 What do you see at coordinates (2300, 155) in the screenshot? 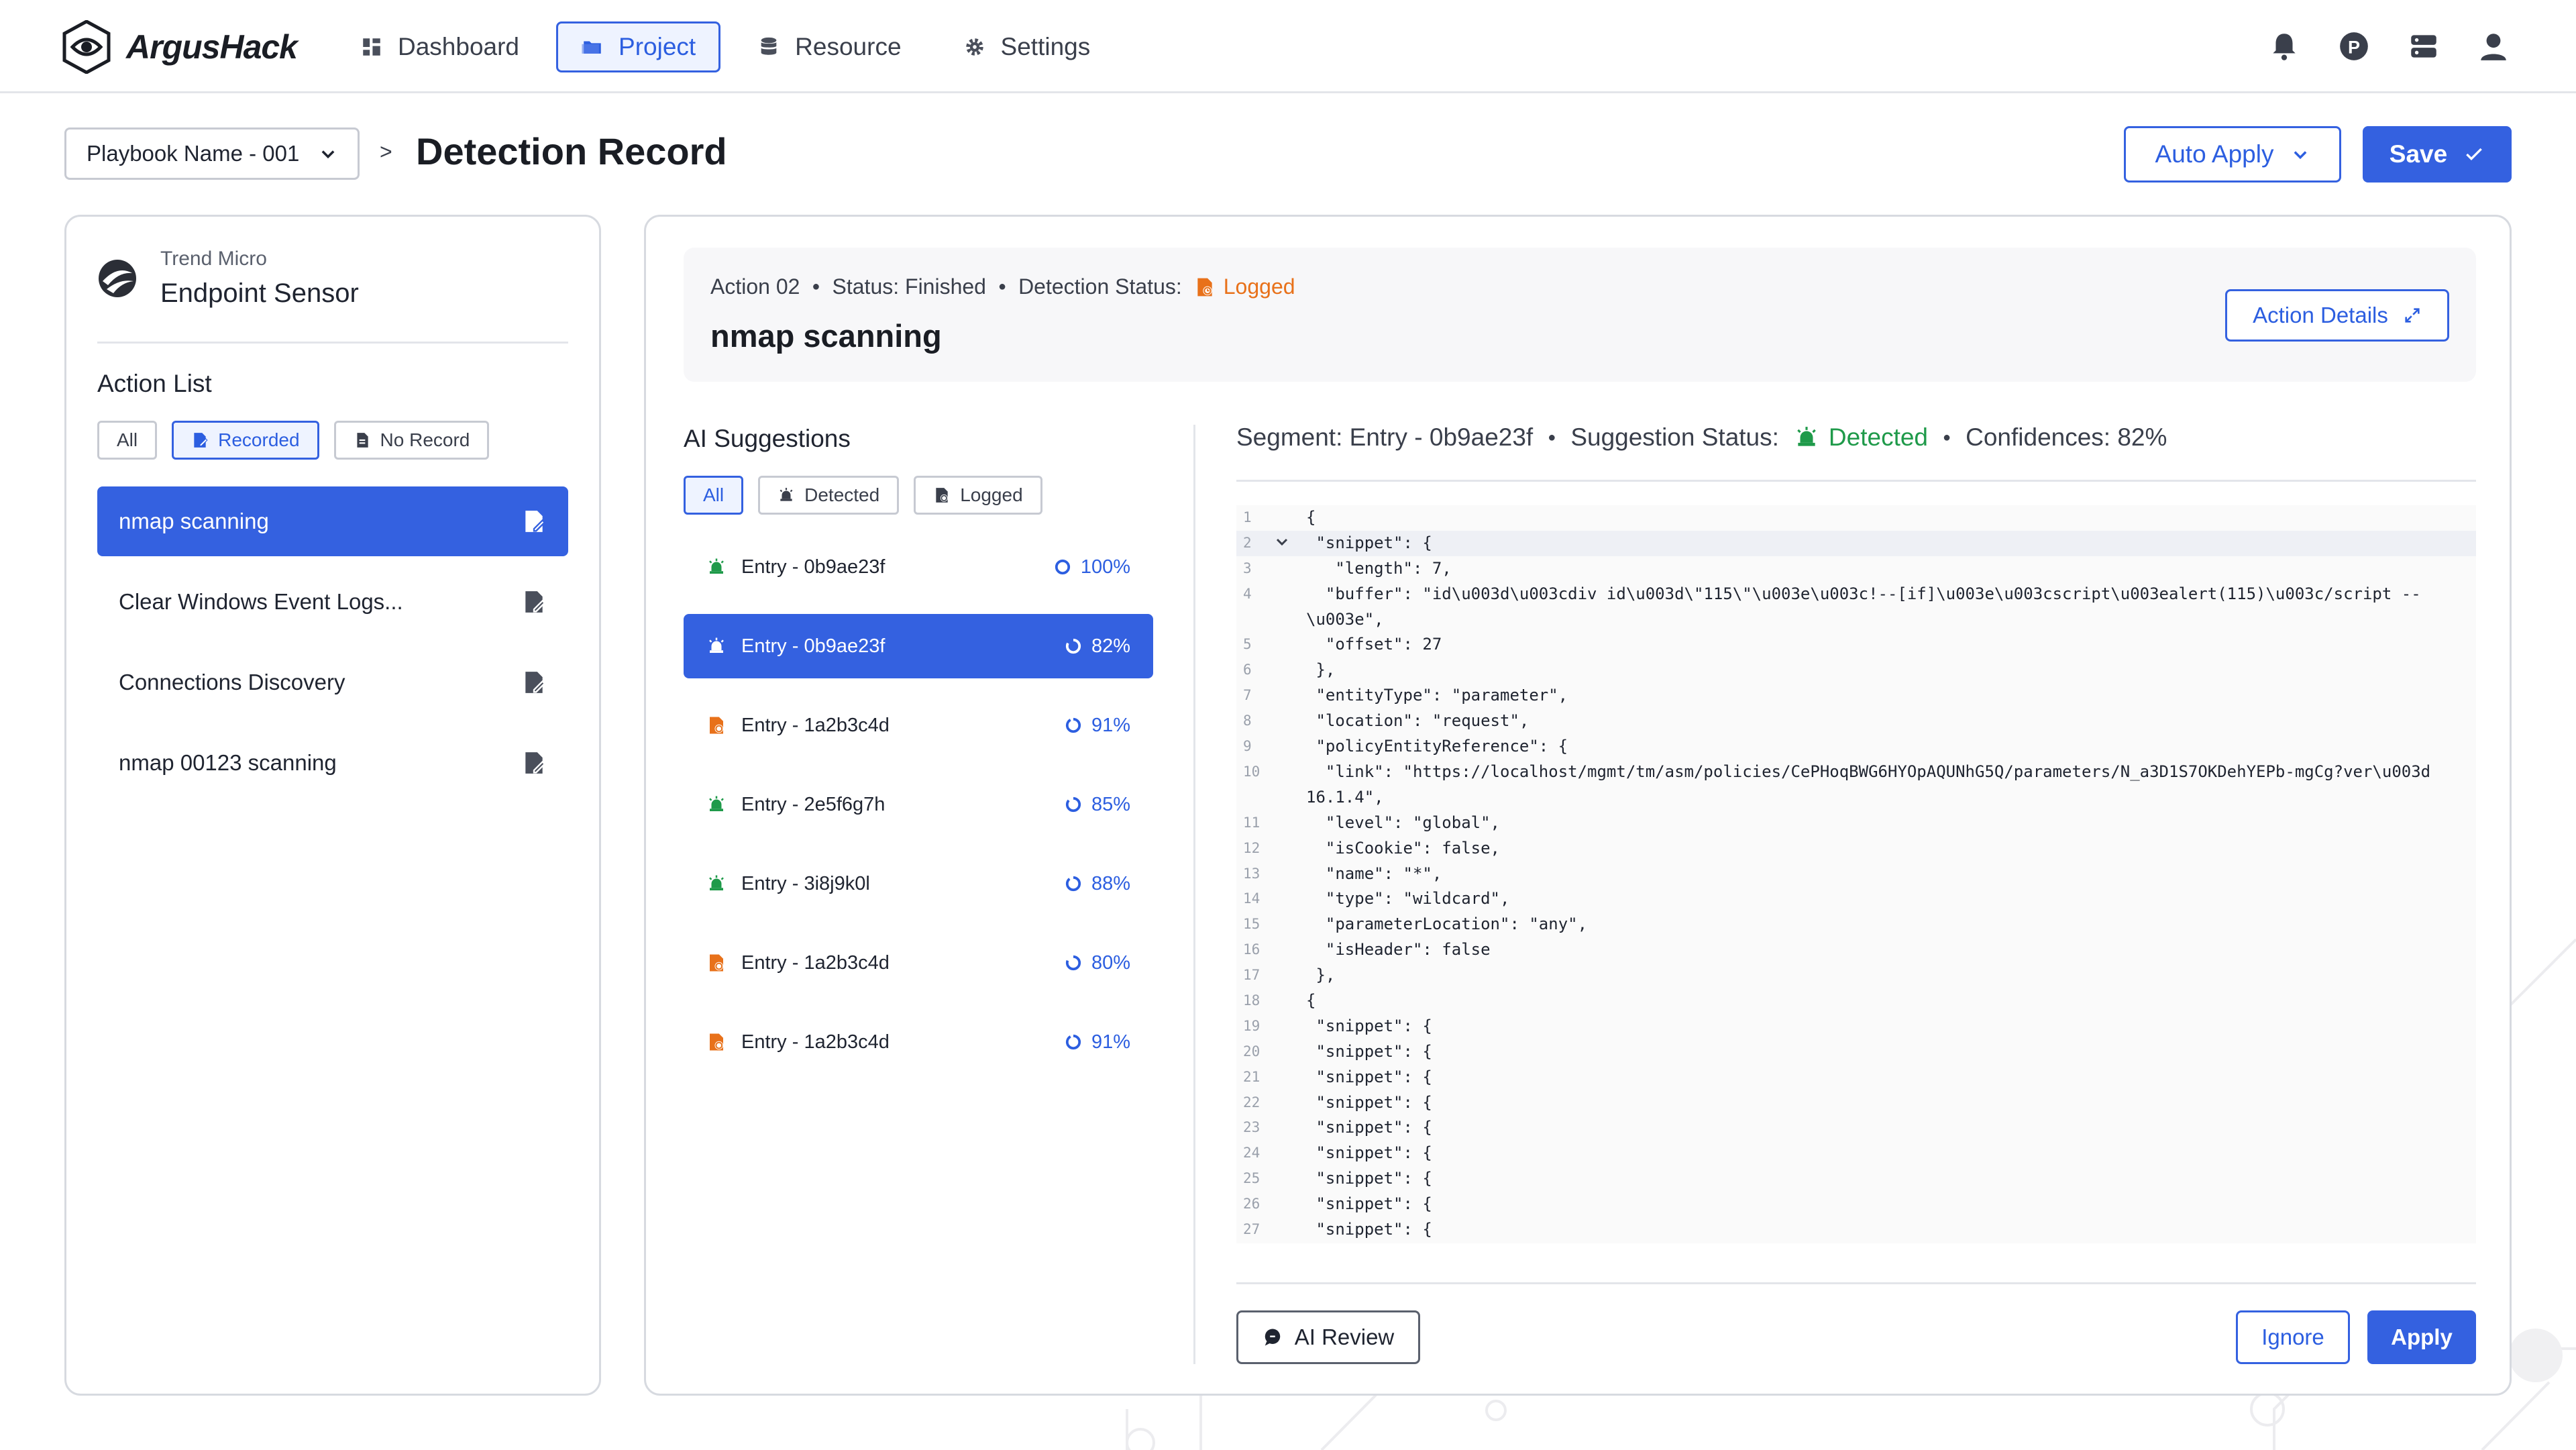
I see `chevron-down-icon` at bounding box center [2300, 155].